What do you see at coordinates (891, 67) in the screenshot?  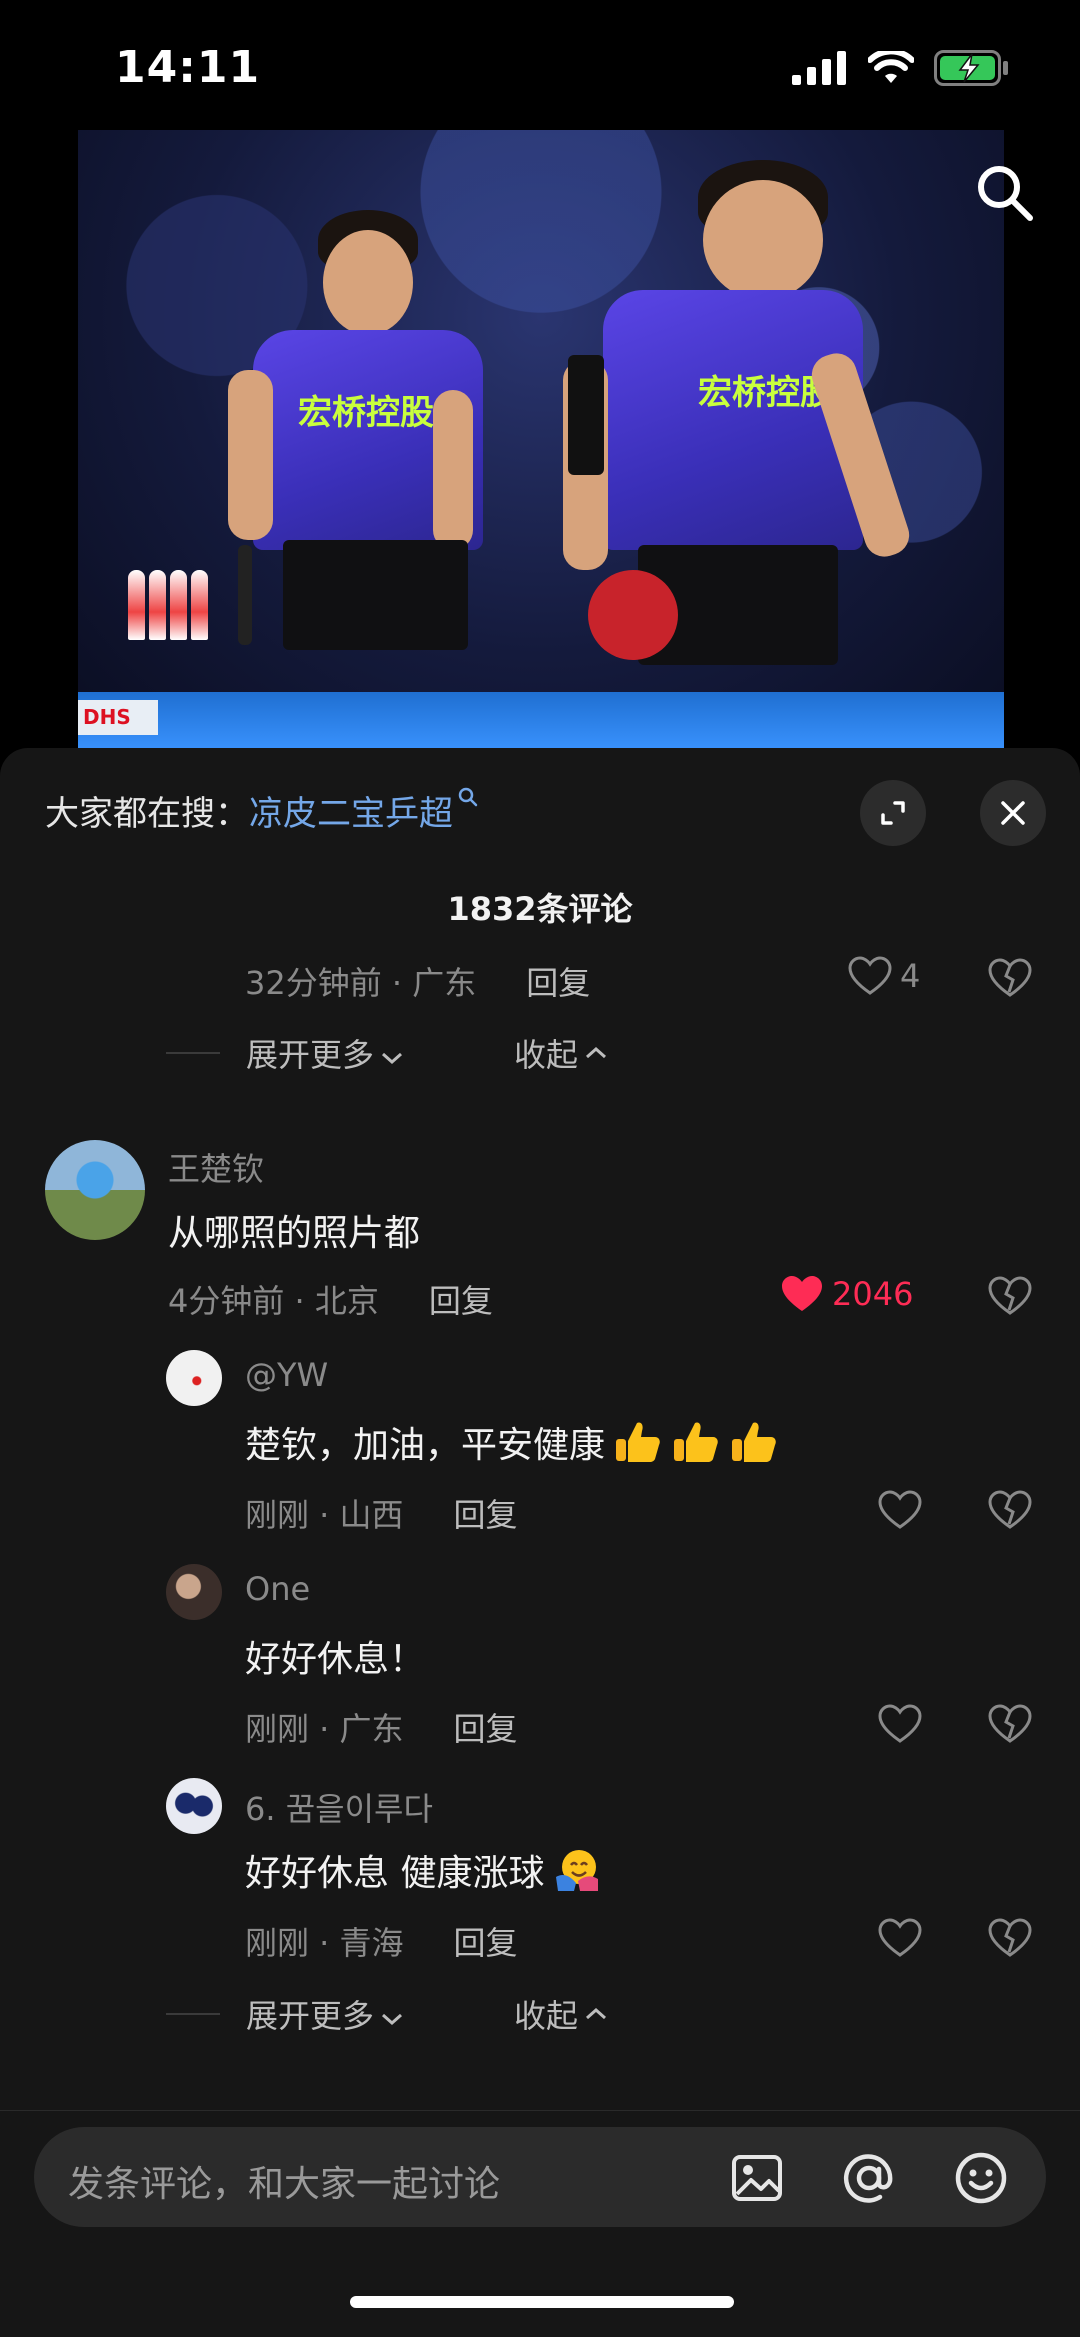 I see `wifi-icon` at bounding box center [891, 67].